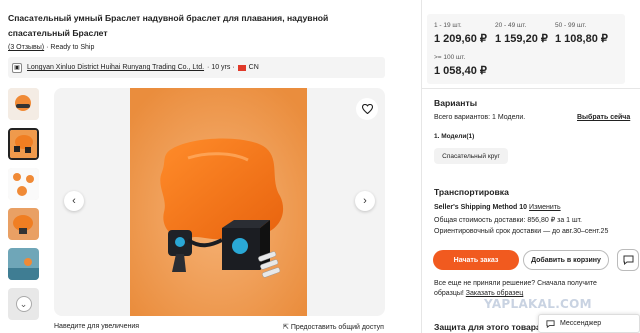 The height and width of the screenshot is (333, 640). Describe the element at coordinates (471, 156) in the screenshot. I see `variant-option-chip: Спасательный круг` at that location.